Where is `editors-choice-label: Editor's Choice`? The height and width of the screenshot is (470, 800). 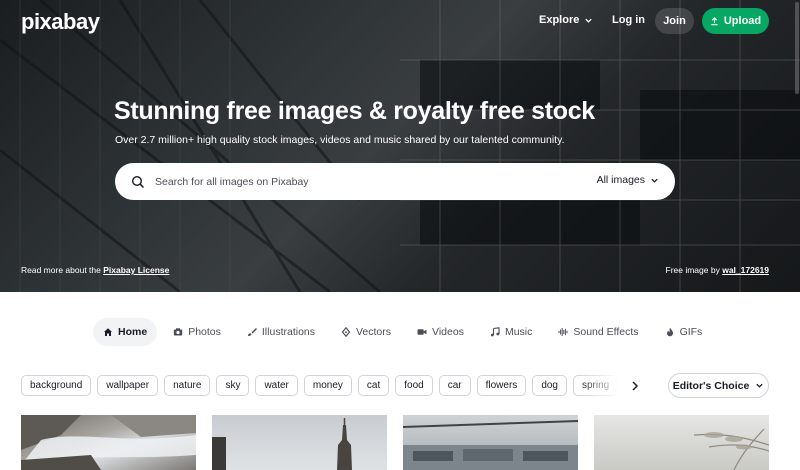
editors-choice-label: Editor's Choice is located at coordinates (711, 385).